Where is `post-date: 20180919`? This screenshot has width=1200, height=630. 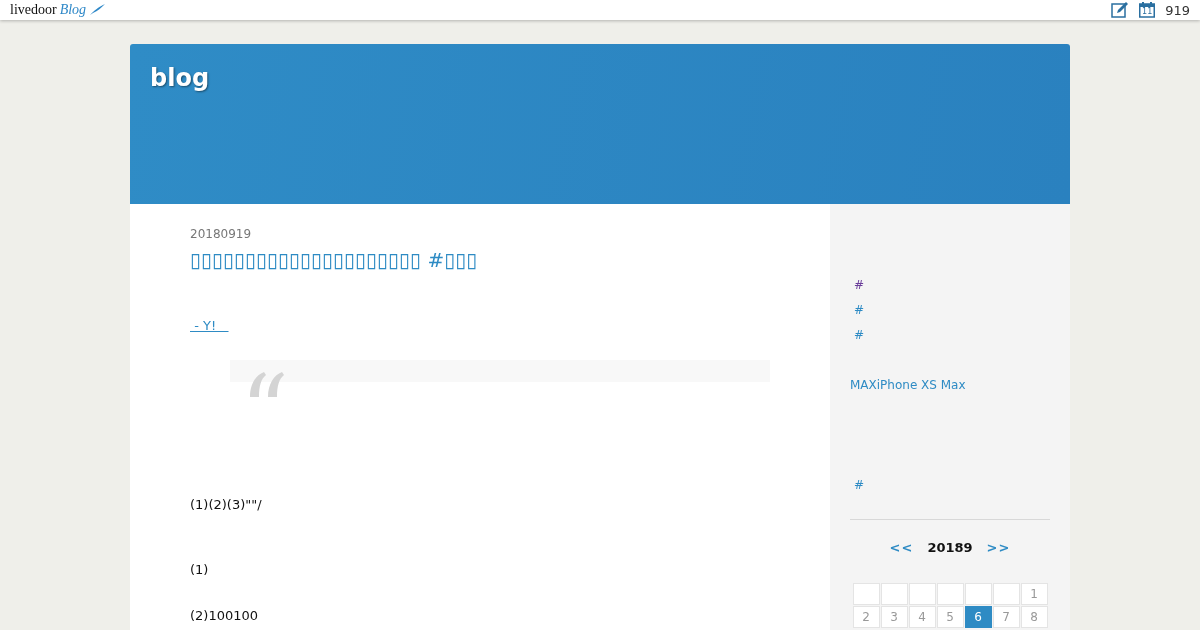 post-date: 20180919 is located at coordinates (221, 234).